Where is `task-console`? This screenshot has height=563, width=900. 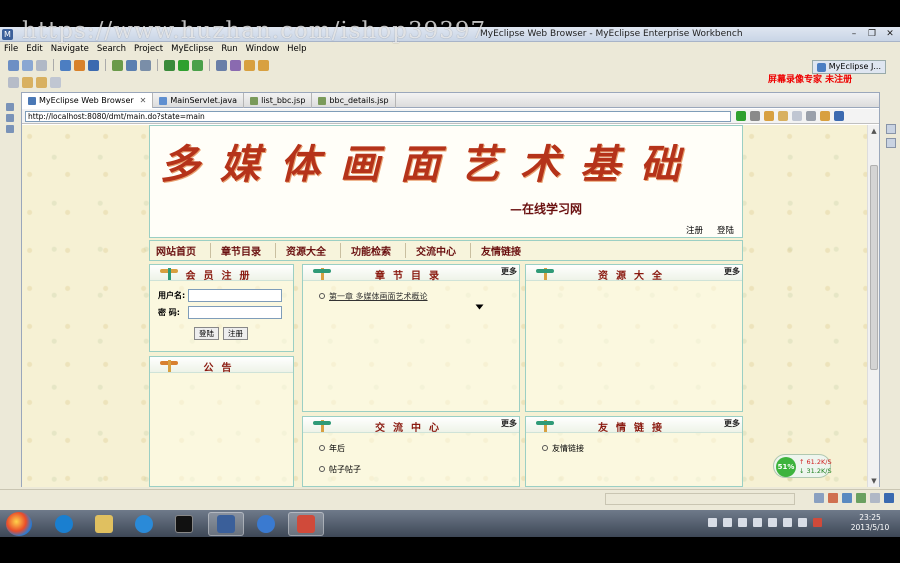 task-console is located at coordinates (184, 524).